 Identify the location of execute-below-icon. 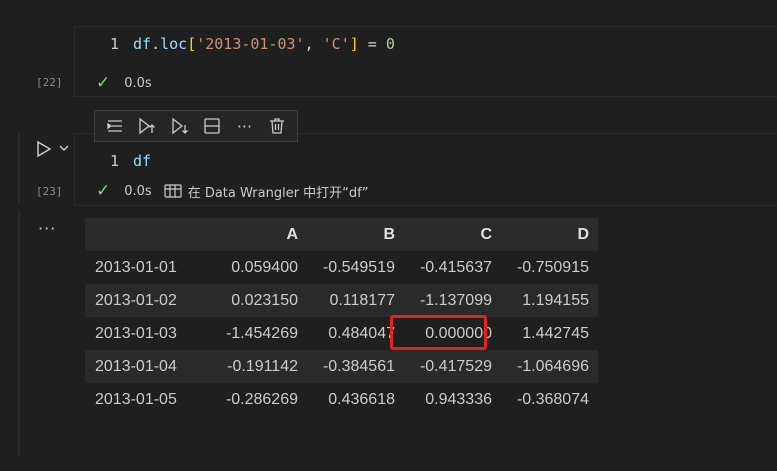
(180, 126).